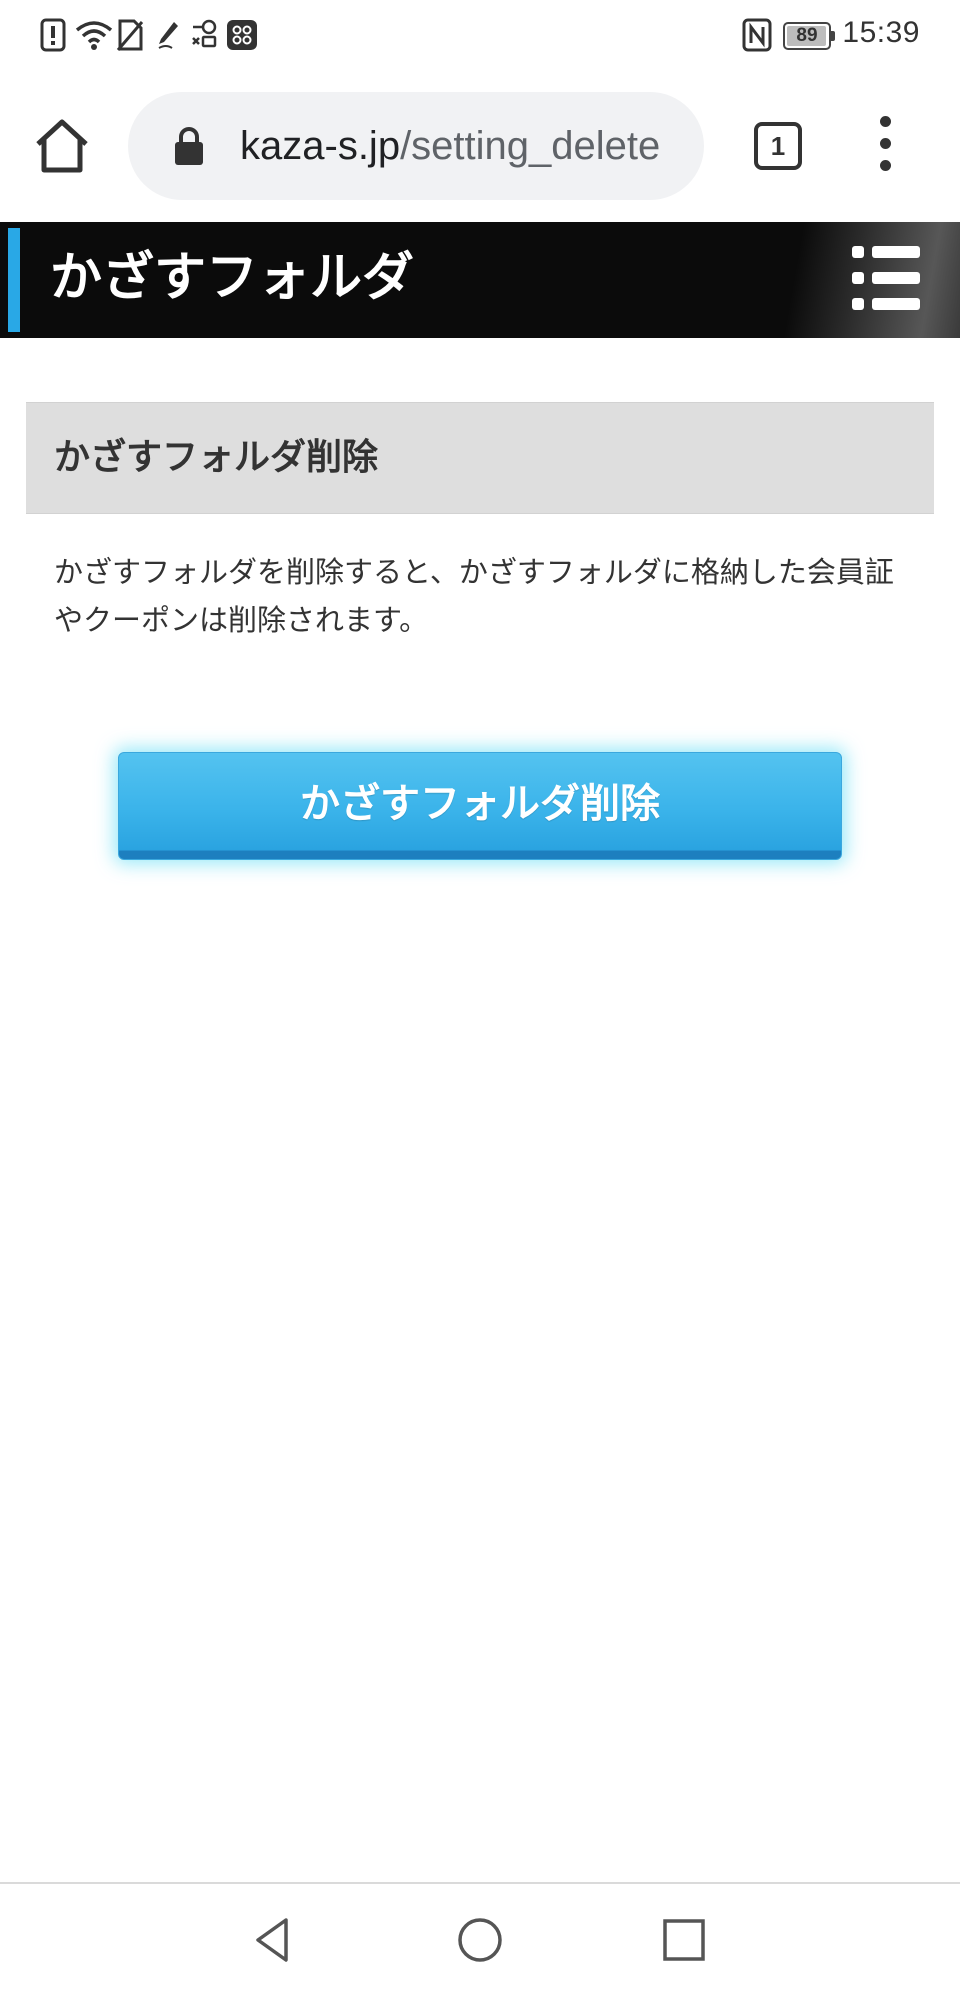 This screenshot has width=960, height=1991. What do you see at coordinates (216, 457) in the screenshot?
I see `section-title: かざすフォルダ削除` at bounding box center [216, 457].